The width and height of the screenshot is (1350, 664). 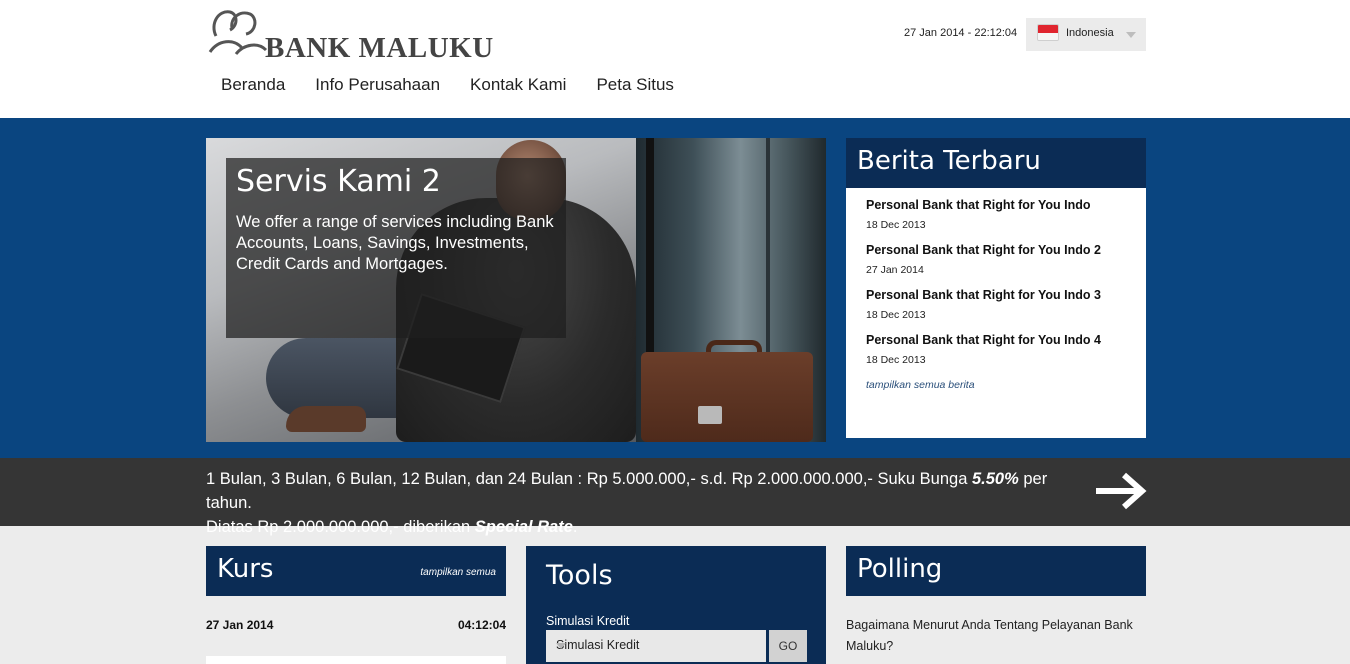 What do you see at coordinates (575, 527) in the screenshot?
I see `rate-line2-post: .` at bounding box center [575, 527].